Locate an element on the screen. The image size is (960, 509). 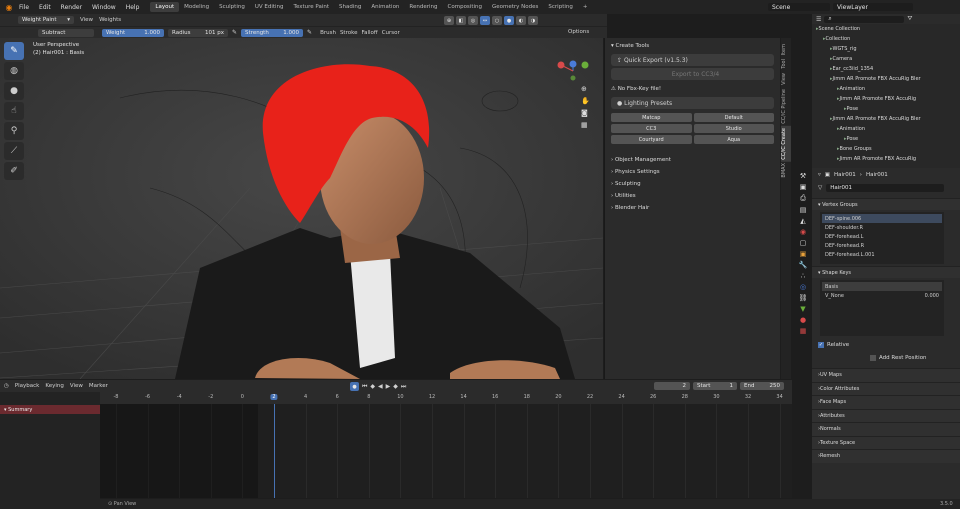
timeline-ruler: -8 -6 -4 -2 0 2 4 6 8 10 12 14 16 18 20 22 24 26 28 30 32 34 is located at coordinates (446, 398).